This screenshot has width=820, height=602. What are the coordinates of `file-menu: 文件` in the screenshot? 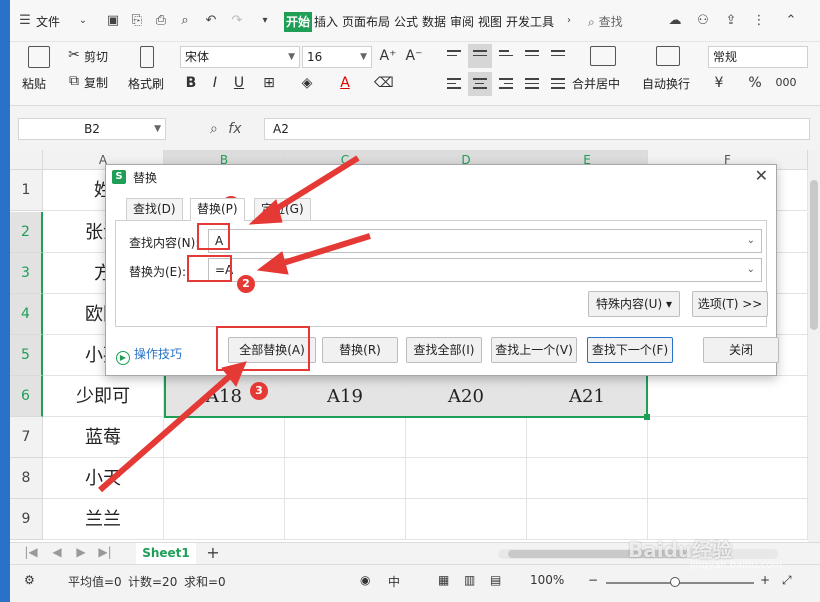 It's located at (48, 22).